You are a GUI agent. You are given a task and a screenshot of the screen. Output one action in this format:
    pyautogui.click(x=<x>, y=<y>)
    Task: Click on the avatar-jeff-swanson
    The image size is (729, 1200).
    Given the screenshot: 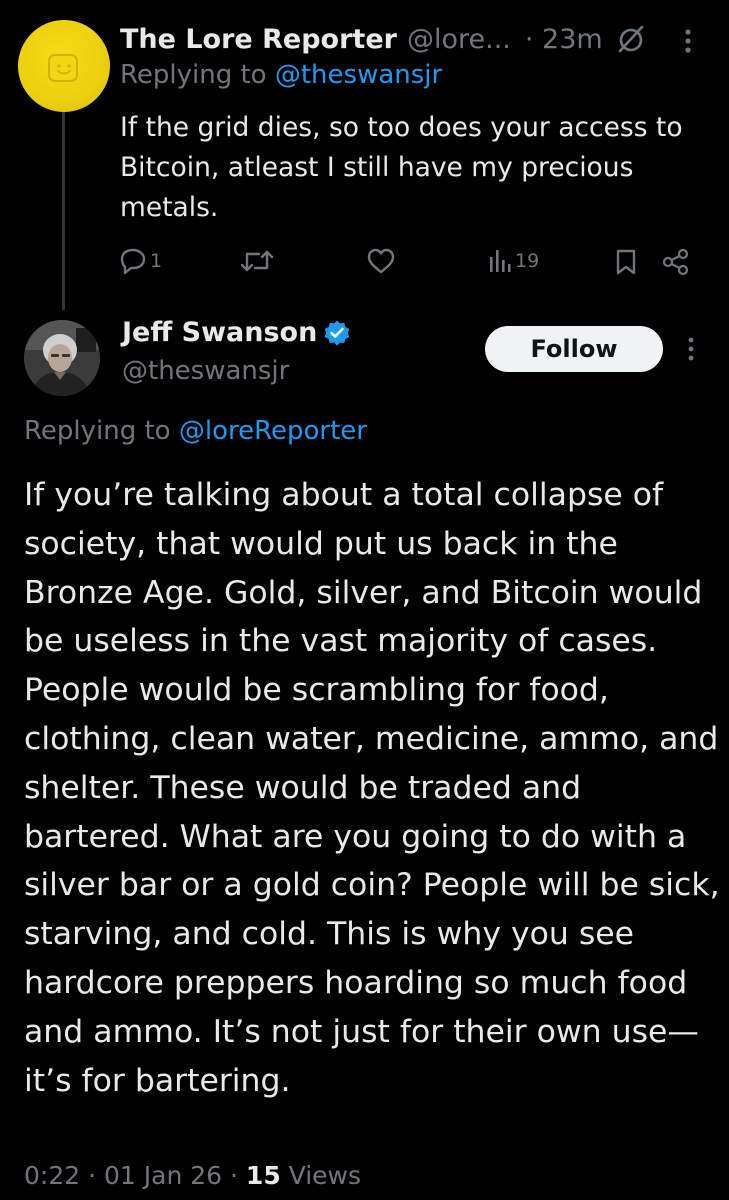 What is the action you would take?
    pyautogui.click(x=62, y=358)
    